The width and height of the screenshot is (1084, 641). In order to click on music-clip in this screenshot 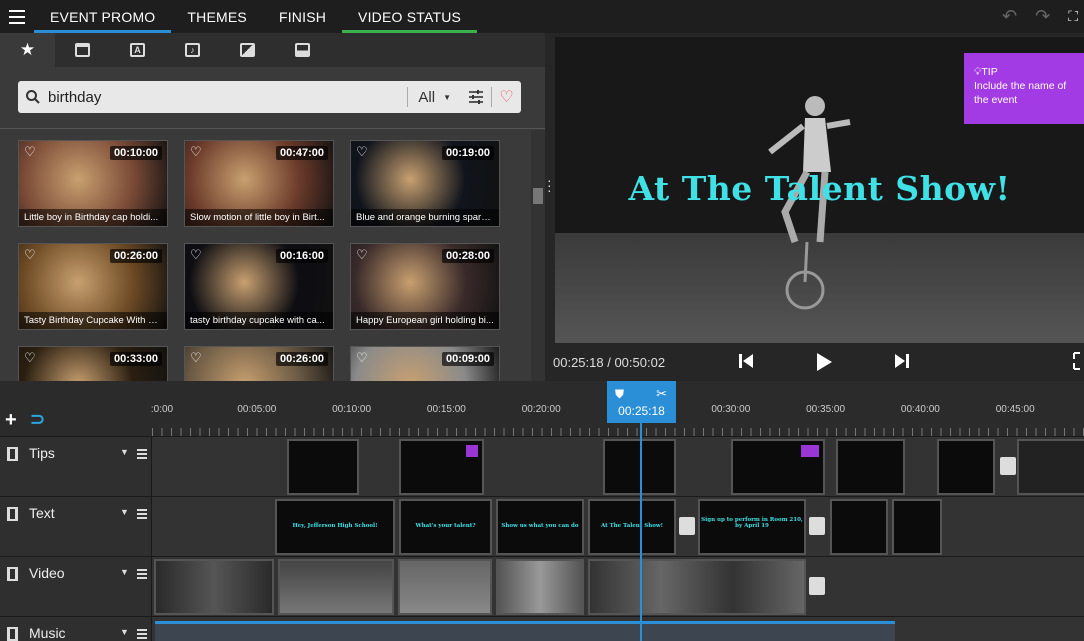, I will do `click(525, 631)`.